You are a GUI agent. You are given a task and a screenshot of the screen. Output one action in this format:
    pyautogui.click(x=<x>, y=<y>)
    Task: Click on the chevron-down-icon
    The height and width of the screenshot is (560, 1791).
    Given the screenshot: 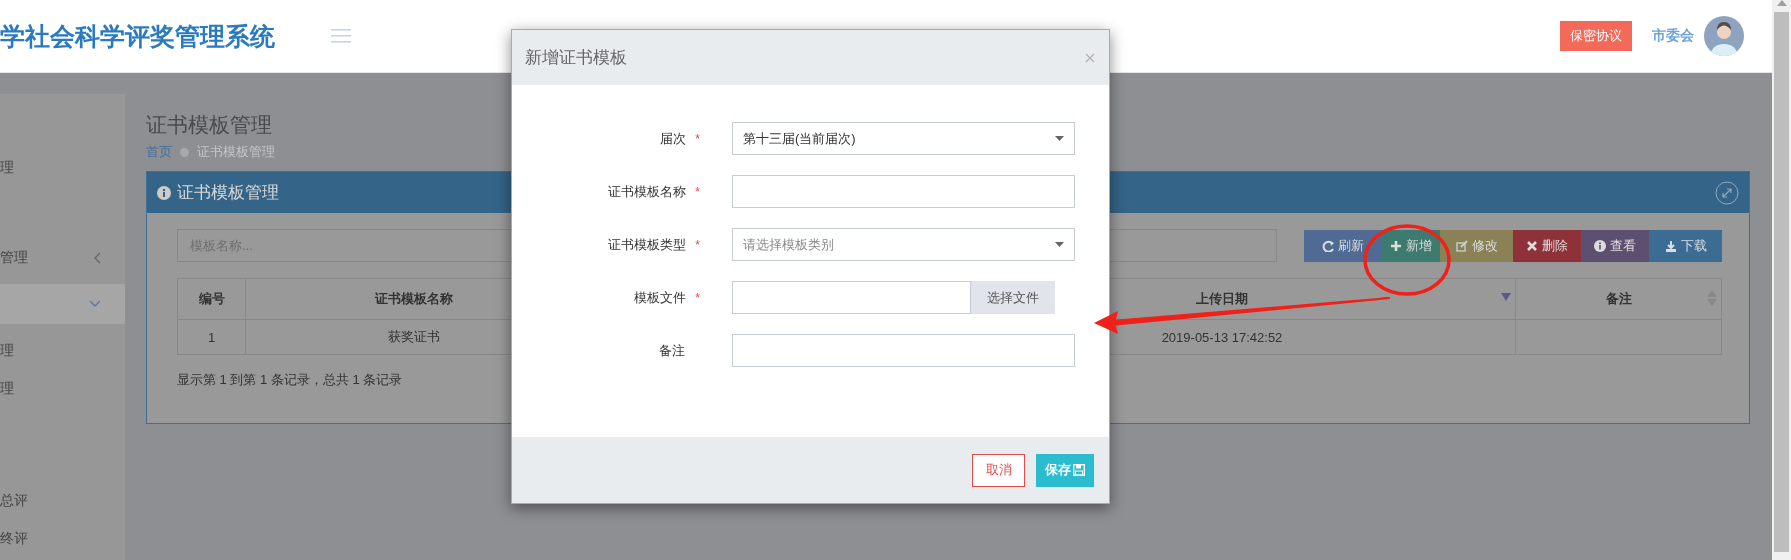 What is the action you would take?
    pyautogui.click(x=95, y=304)
    